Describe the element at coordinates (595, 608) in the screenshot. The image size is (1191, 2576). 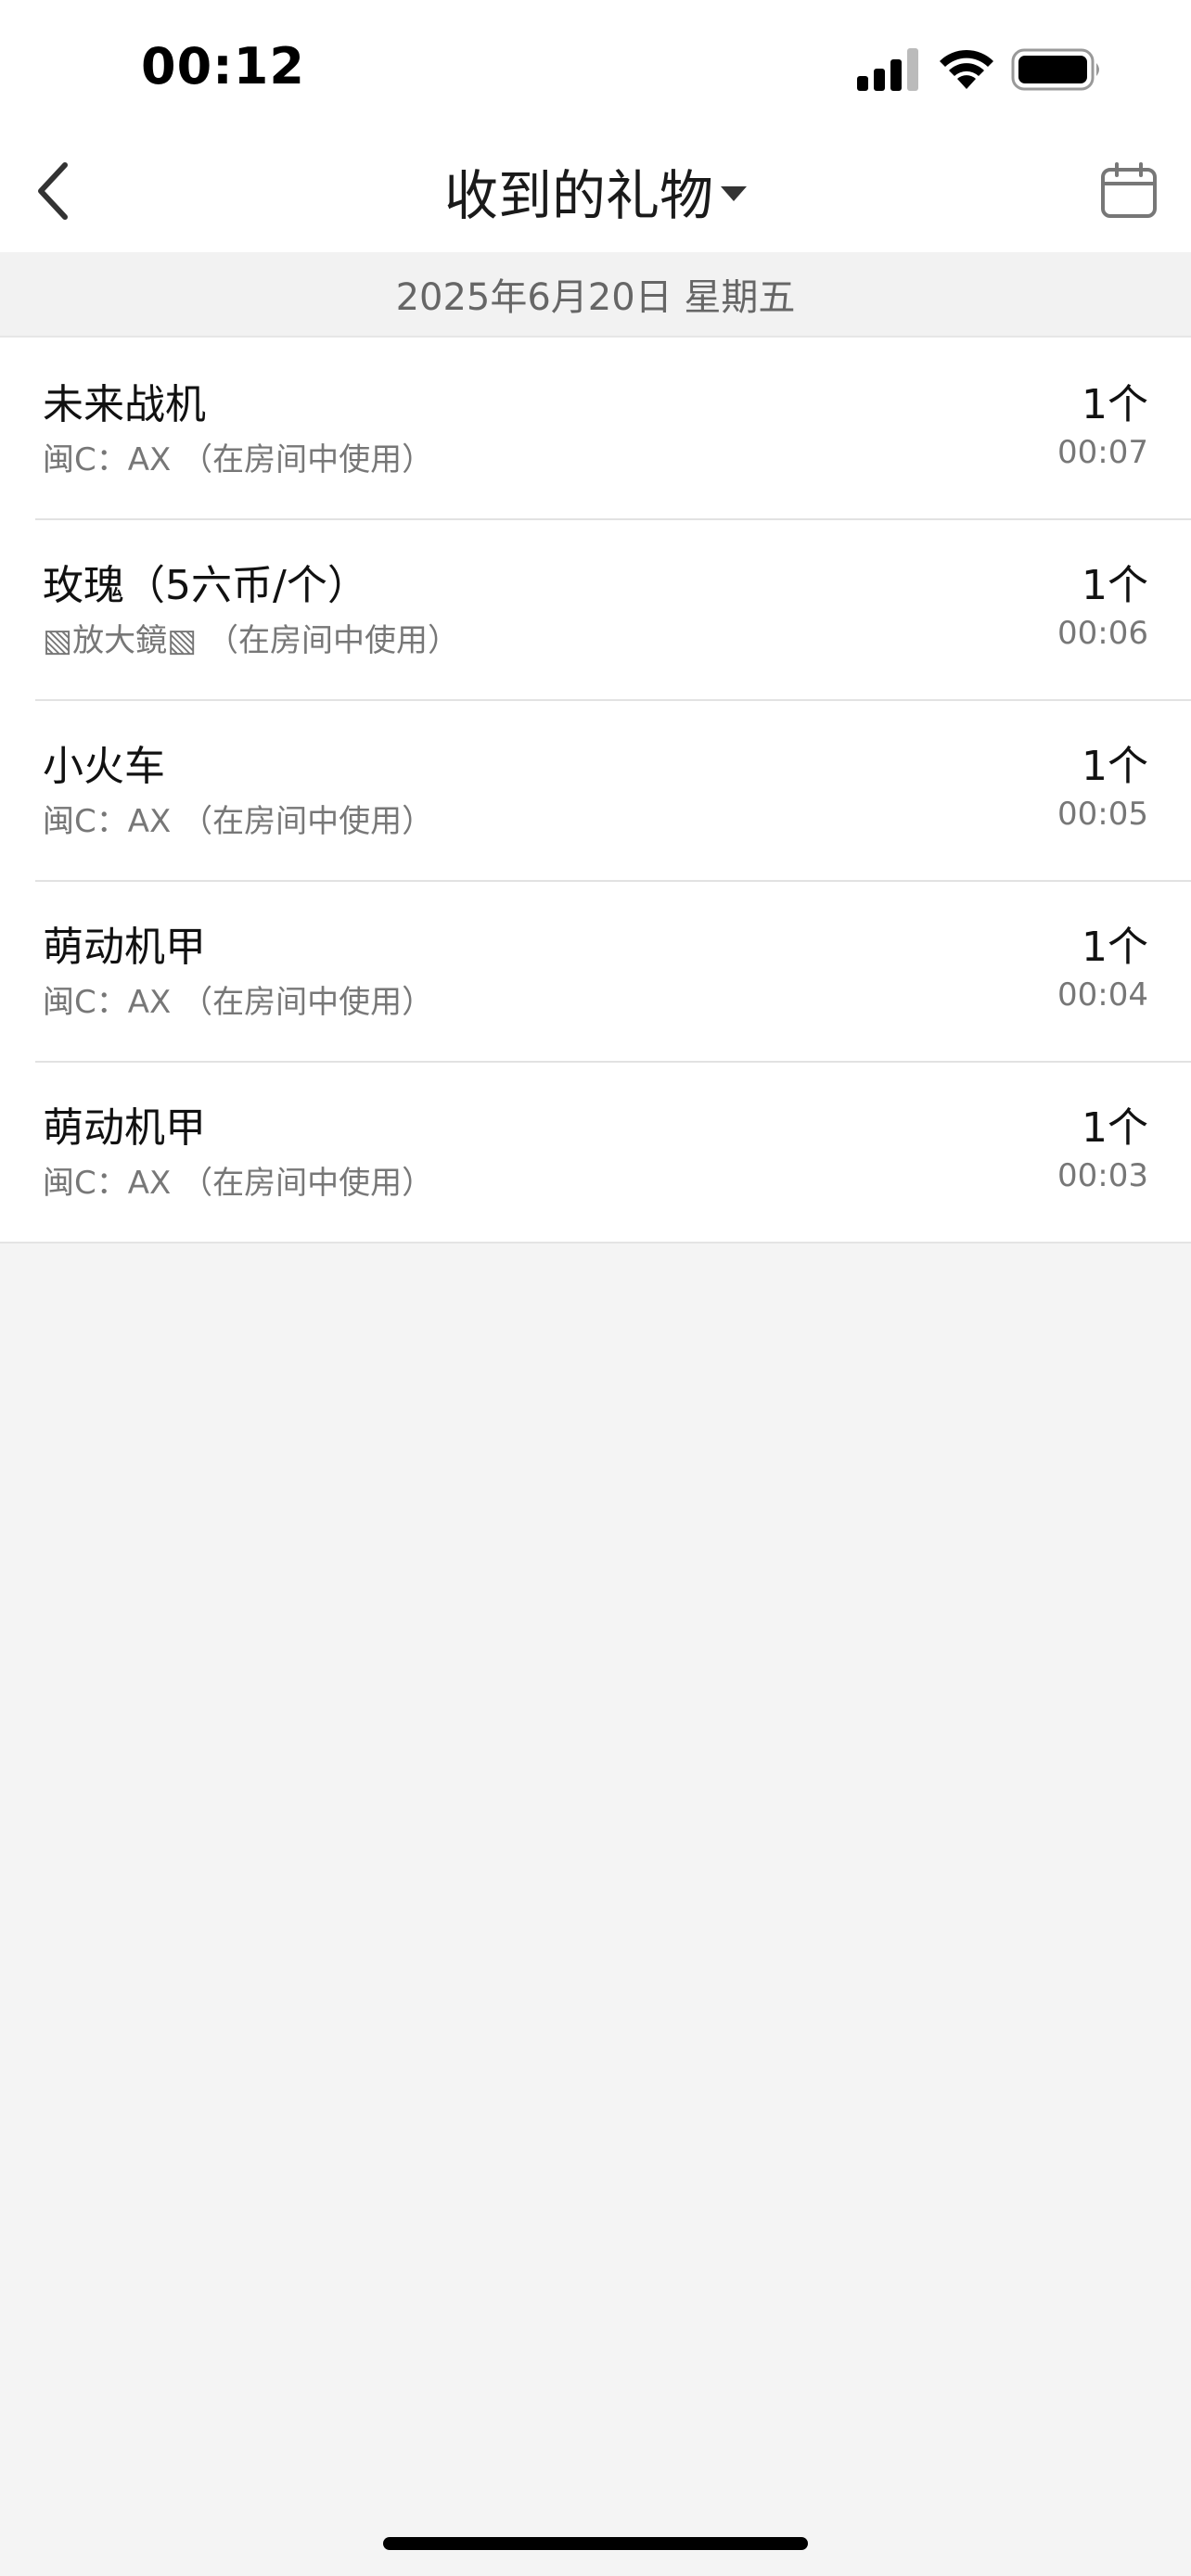
I see `gift-row: 玫瑰（5六币/个） ▧放大鏡▧ （在房间中使用） 1个 00:06` at that location.